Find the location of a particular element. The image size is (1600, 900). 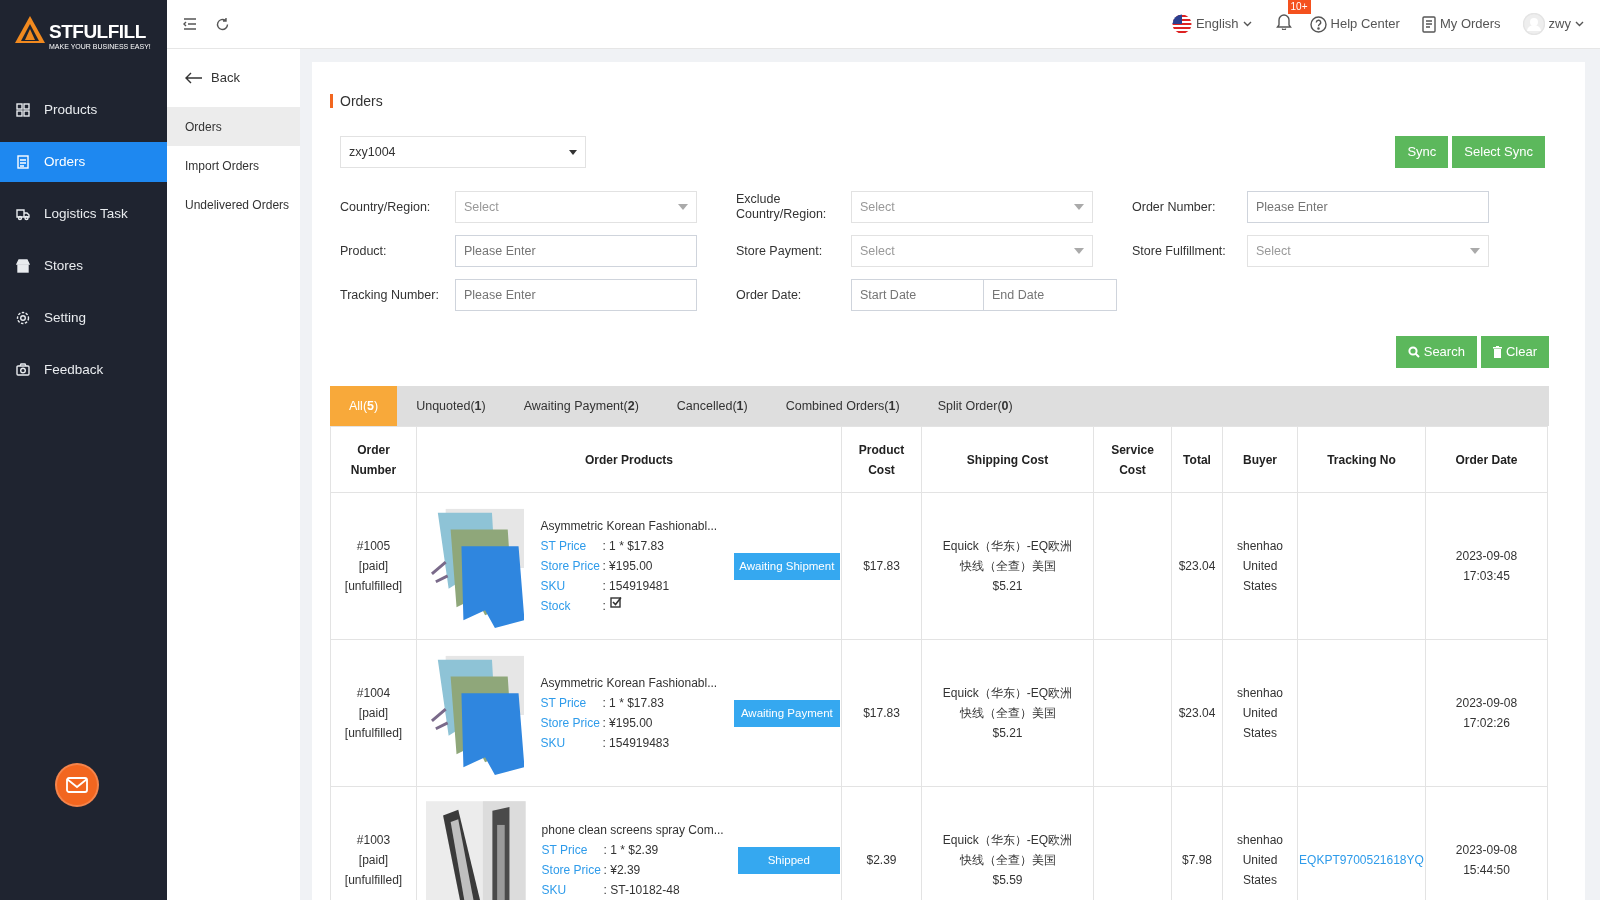

column-header: Buyer is located at coordinates (1260, 459).